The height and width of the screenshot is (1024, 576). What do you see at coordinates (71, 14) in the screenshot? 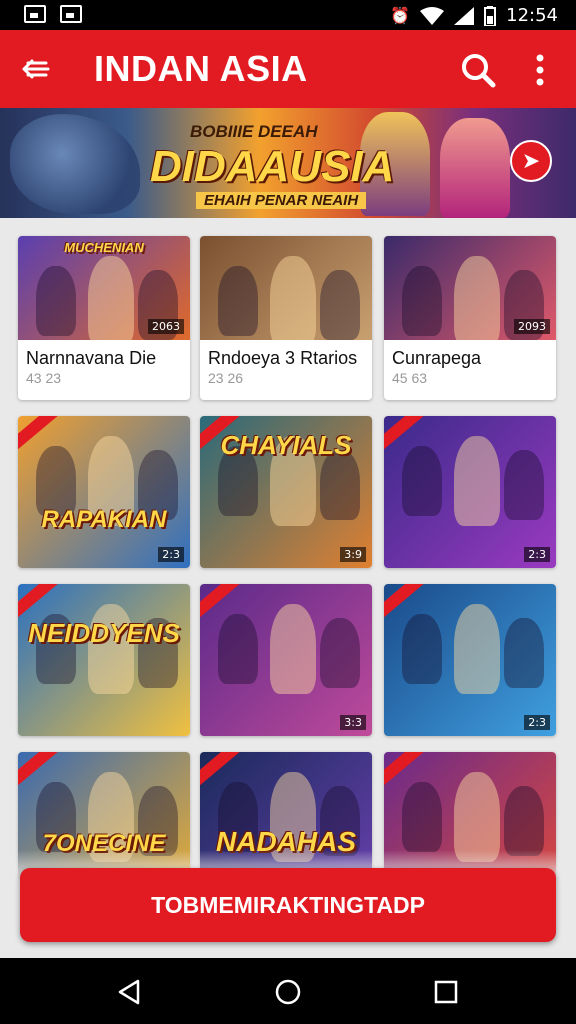
I see `photo-notification-icon` at bounding box center [71, 14].